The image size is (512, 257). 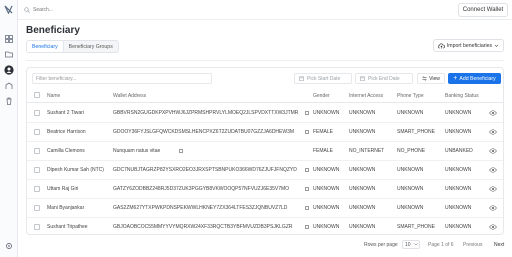 I want to click on beneficiary-name: Sushant 2 Tiwari, so click(x=65, y=113).